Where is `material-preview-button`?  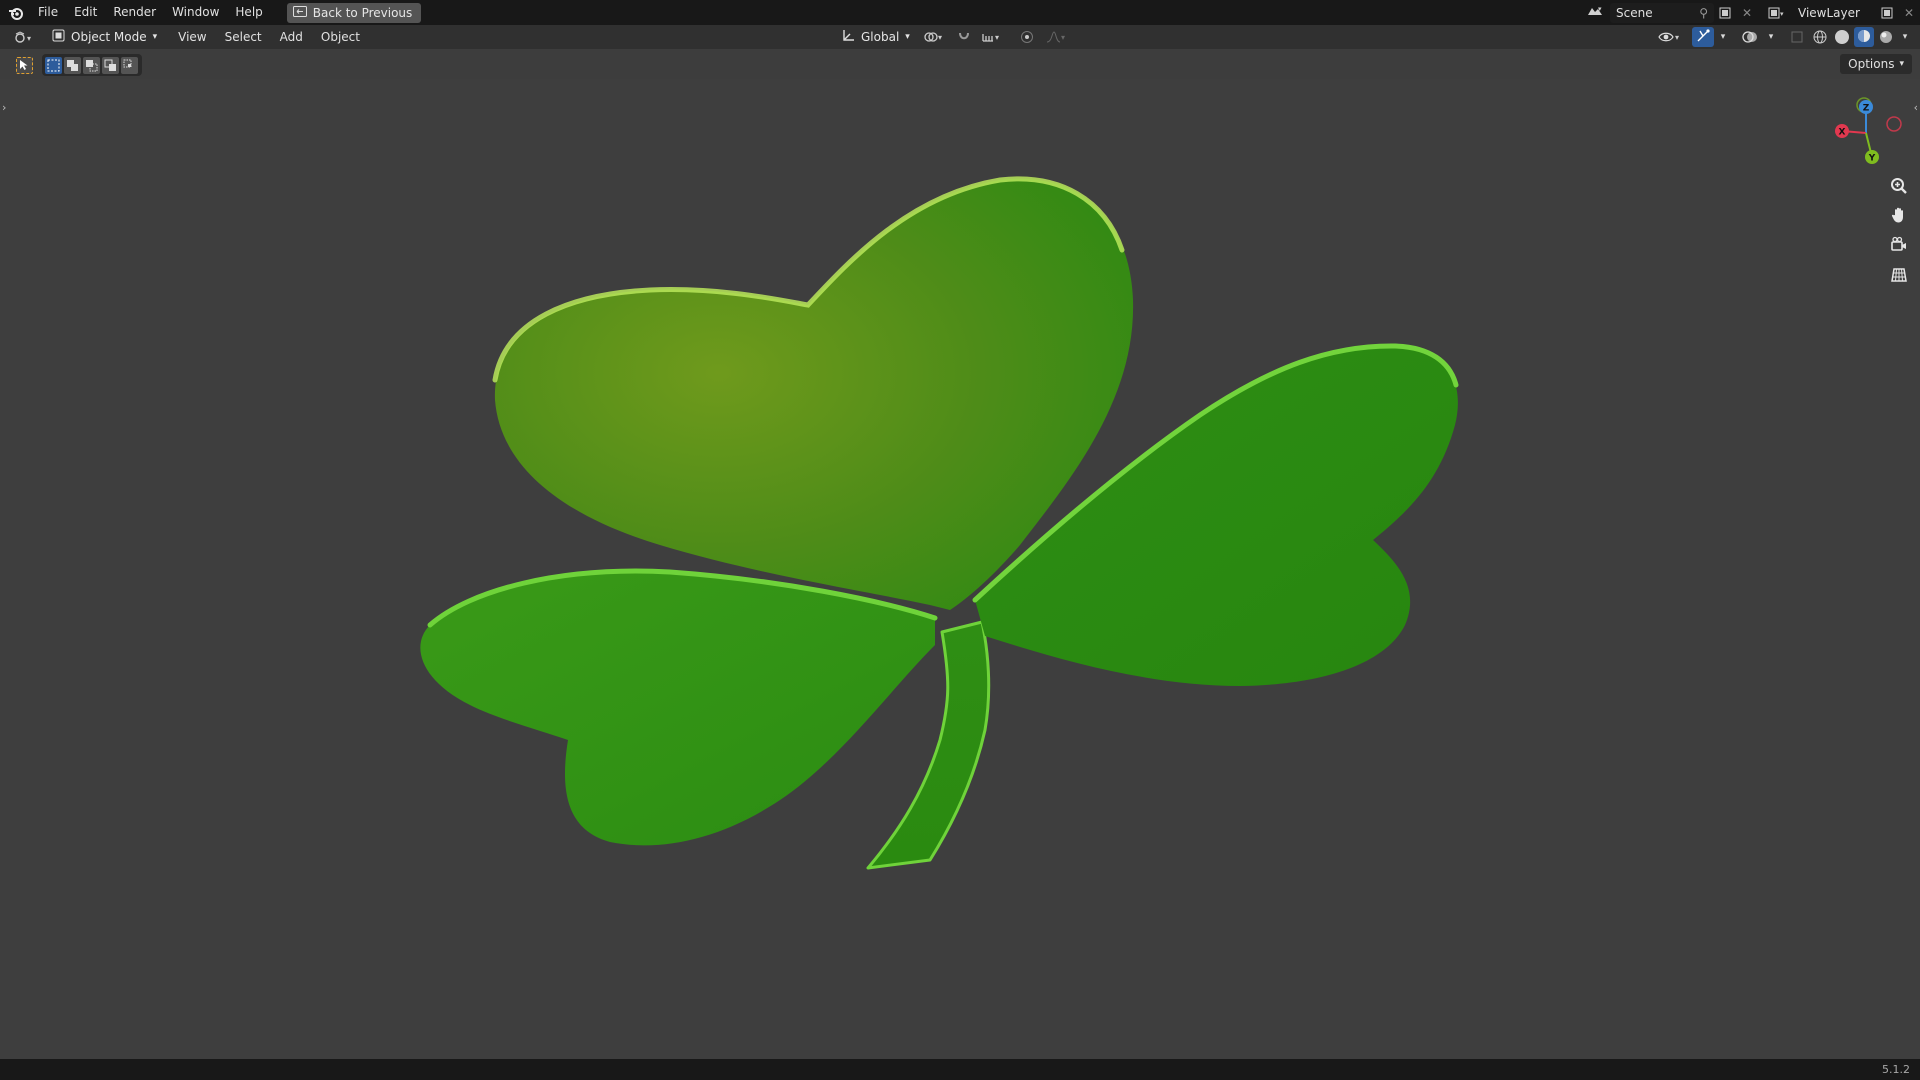
material-preview-button is located at coordinates (1864, 37).